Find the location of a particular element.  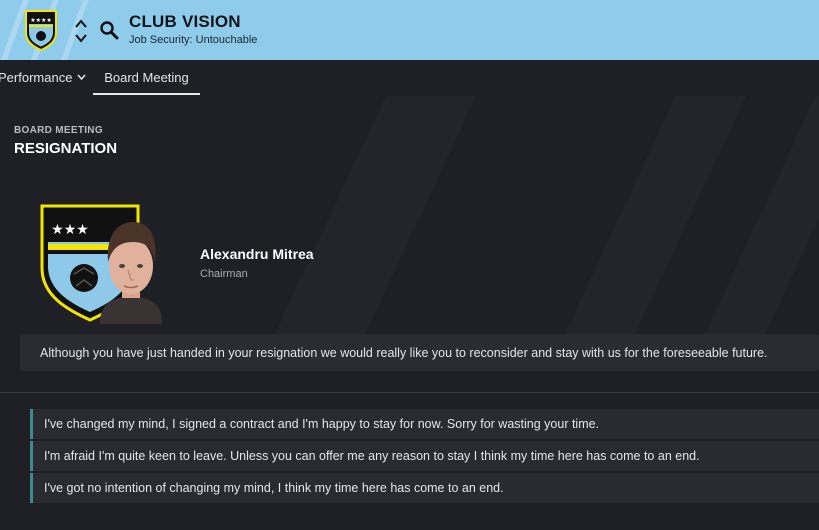

nav-arrows-icon is located at coordinates (81, 31).